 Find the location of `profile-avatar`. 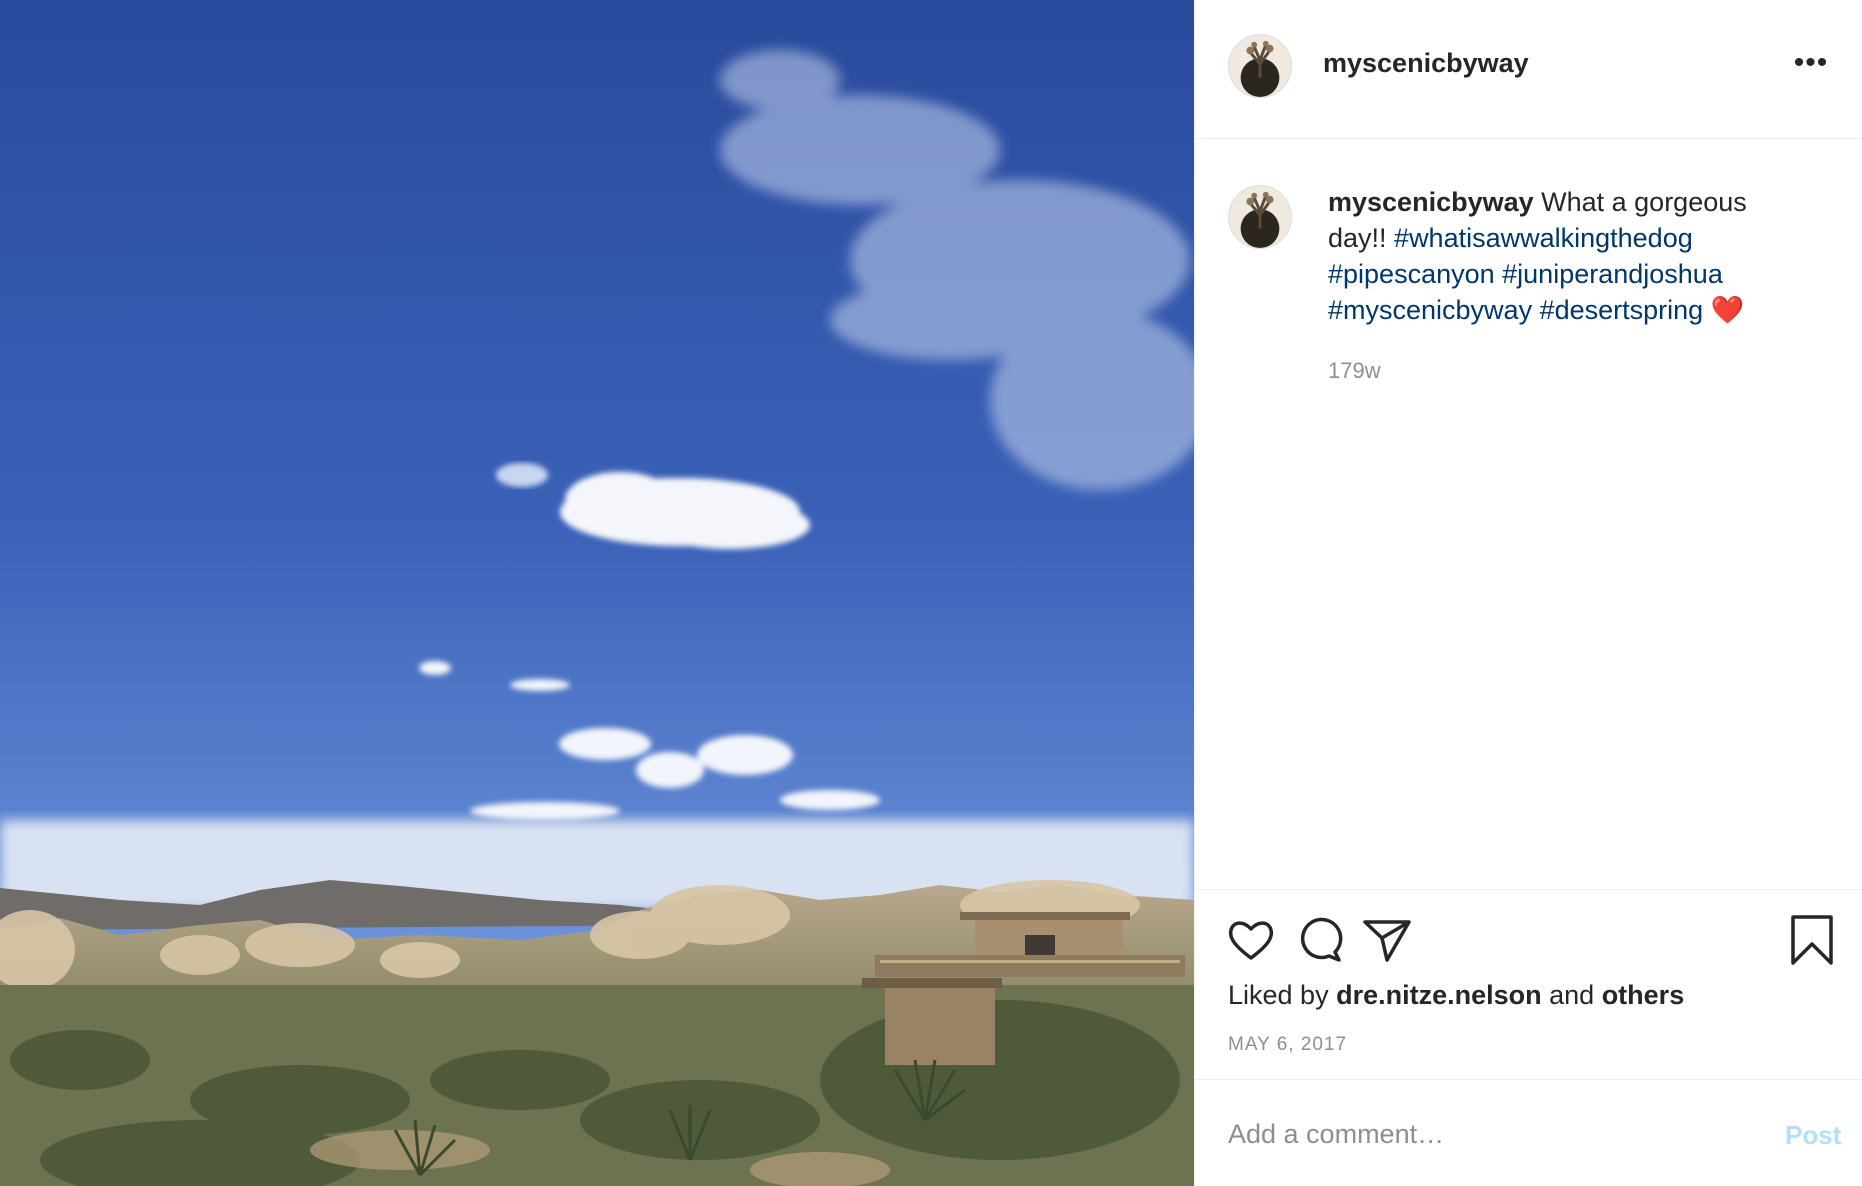

profile-avatar is located at coordinates (1260, 66).